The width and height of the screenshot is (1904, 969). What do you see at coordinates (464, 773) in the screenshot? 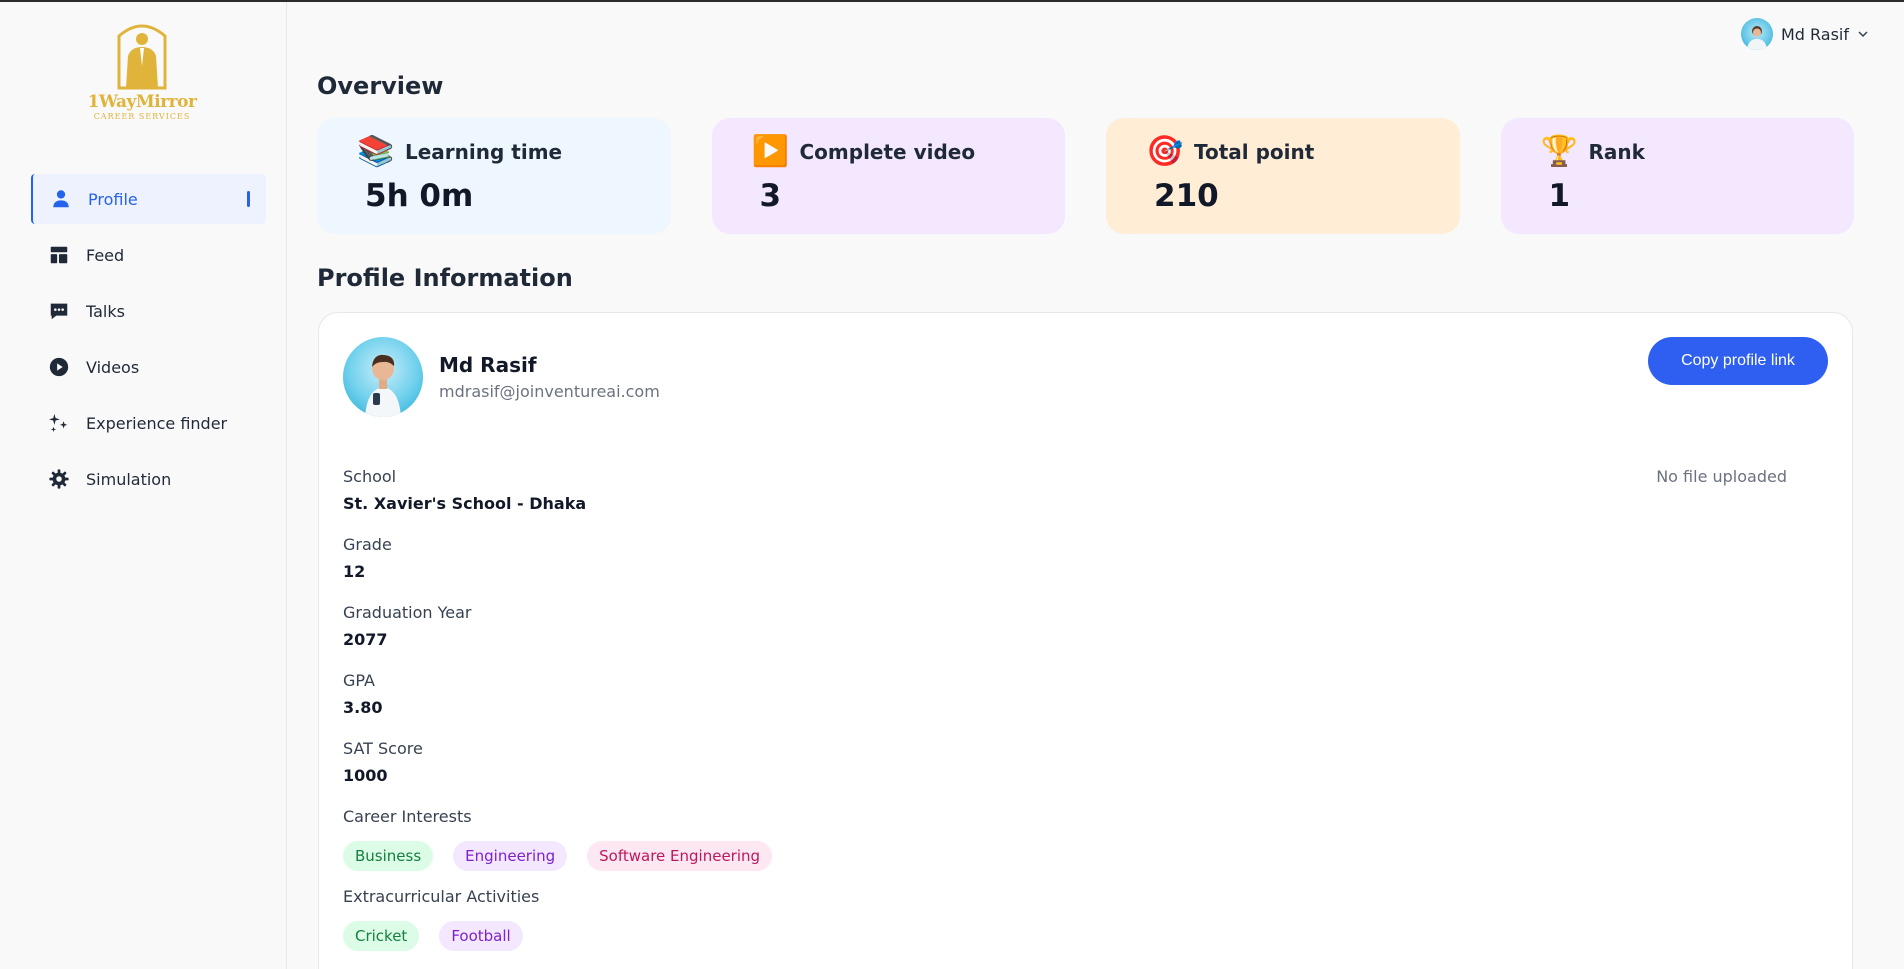
I see `field-sat-score: SAT Score 1000` at bounding box center [464, 773].